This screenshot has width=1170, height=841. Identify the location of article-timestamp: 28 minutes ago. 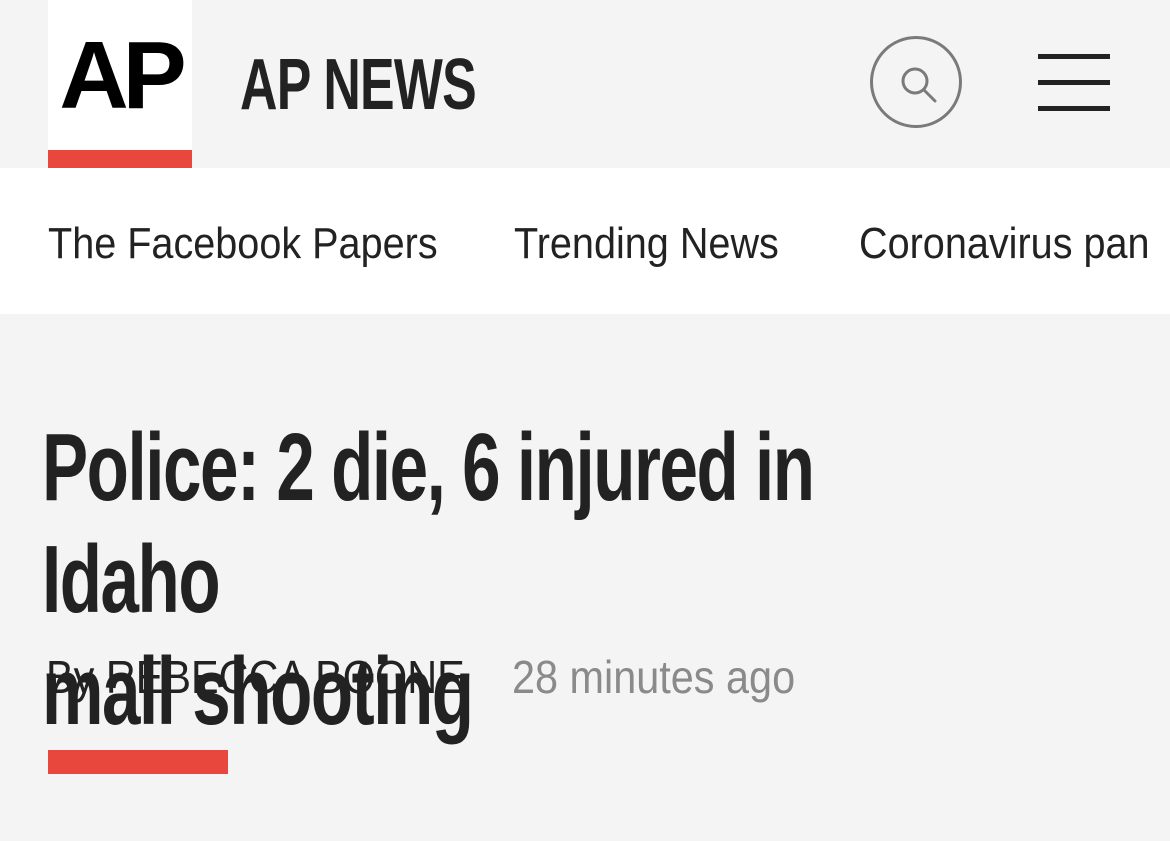
(654, 677).